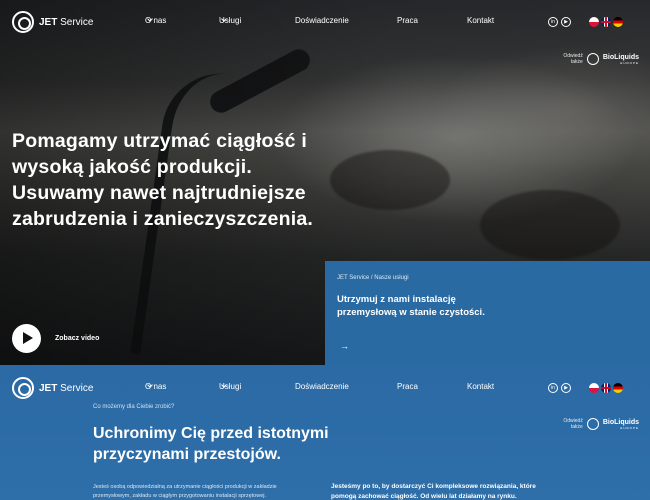 The image size is (650, 500). I want to click on video-label: Zobacz video, so click(77, 338).